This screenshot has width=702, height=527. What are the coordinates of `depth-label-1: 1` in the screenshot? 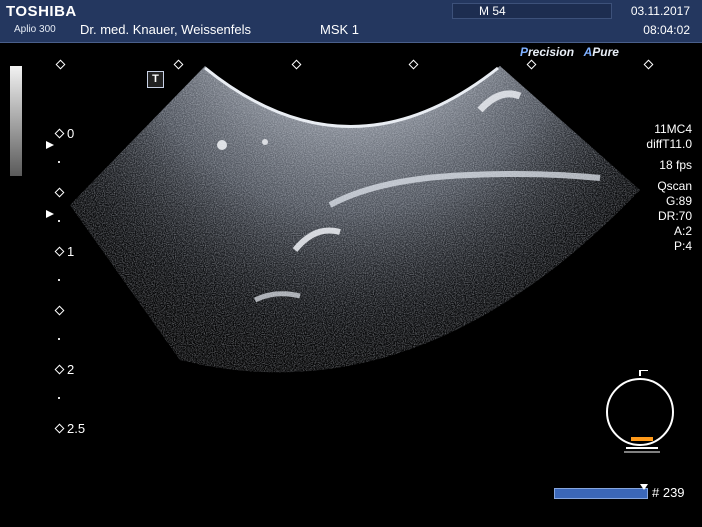 It's located at (71, 251).